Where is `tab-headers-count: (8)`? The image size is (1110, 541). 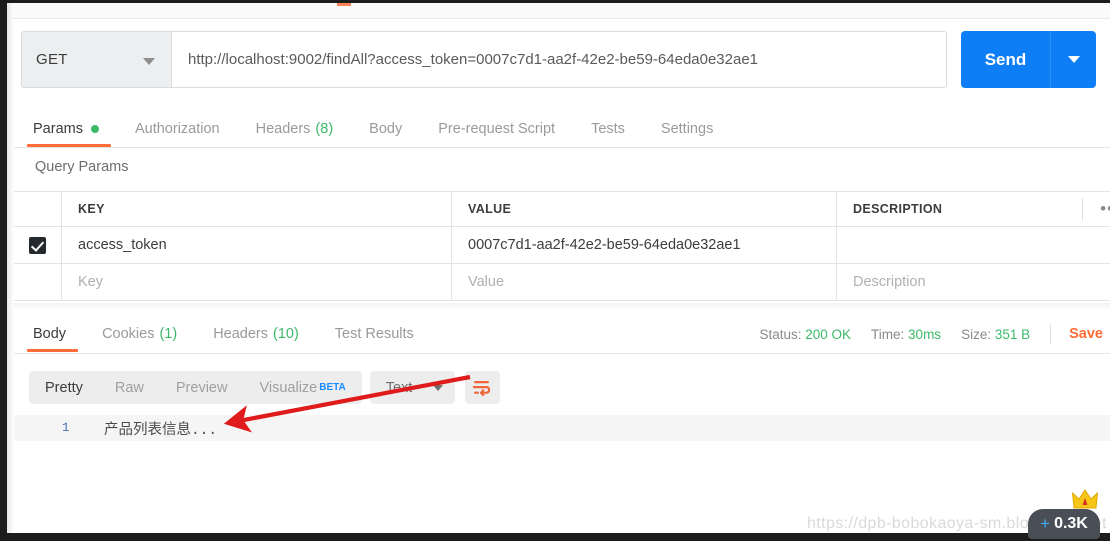
tab-headers-count: (8) is located at coordinates (324, 128).